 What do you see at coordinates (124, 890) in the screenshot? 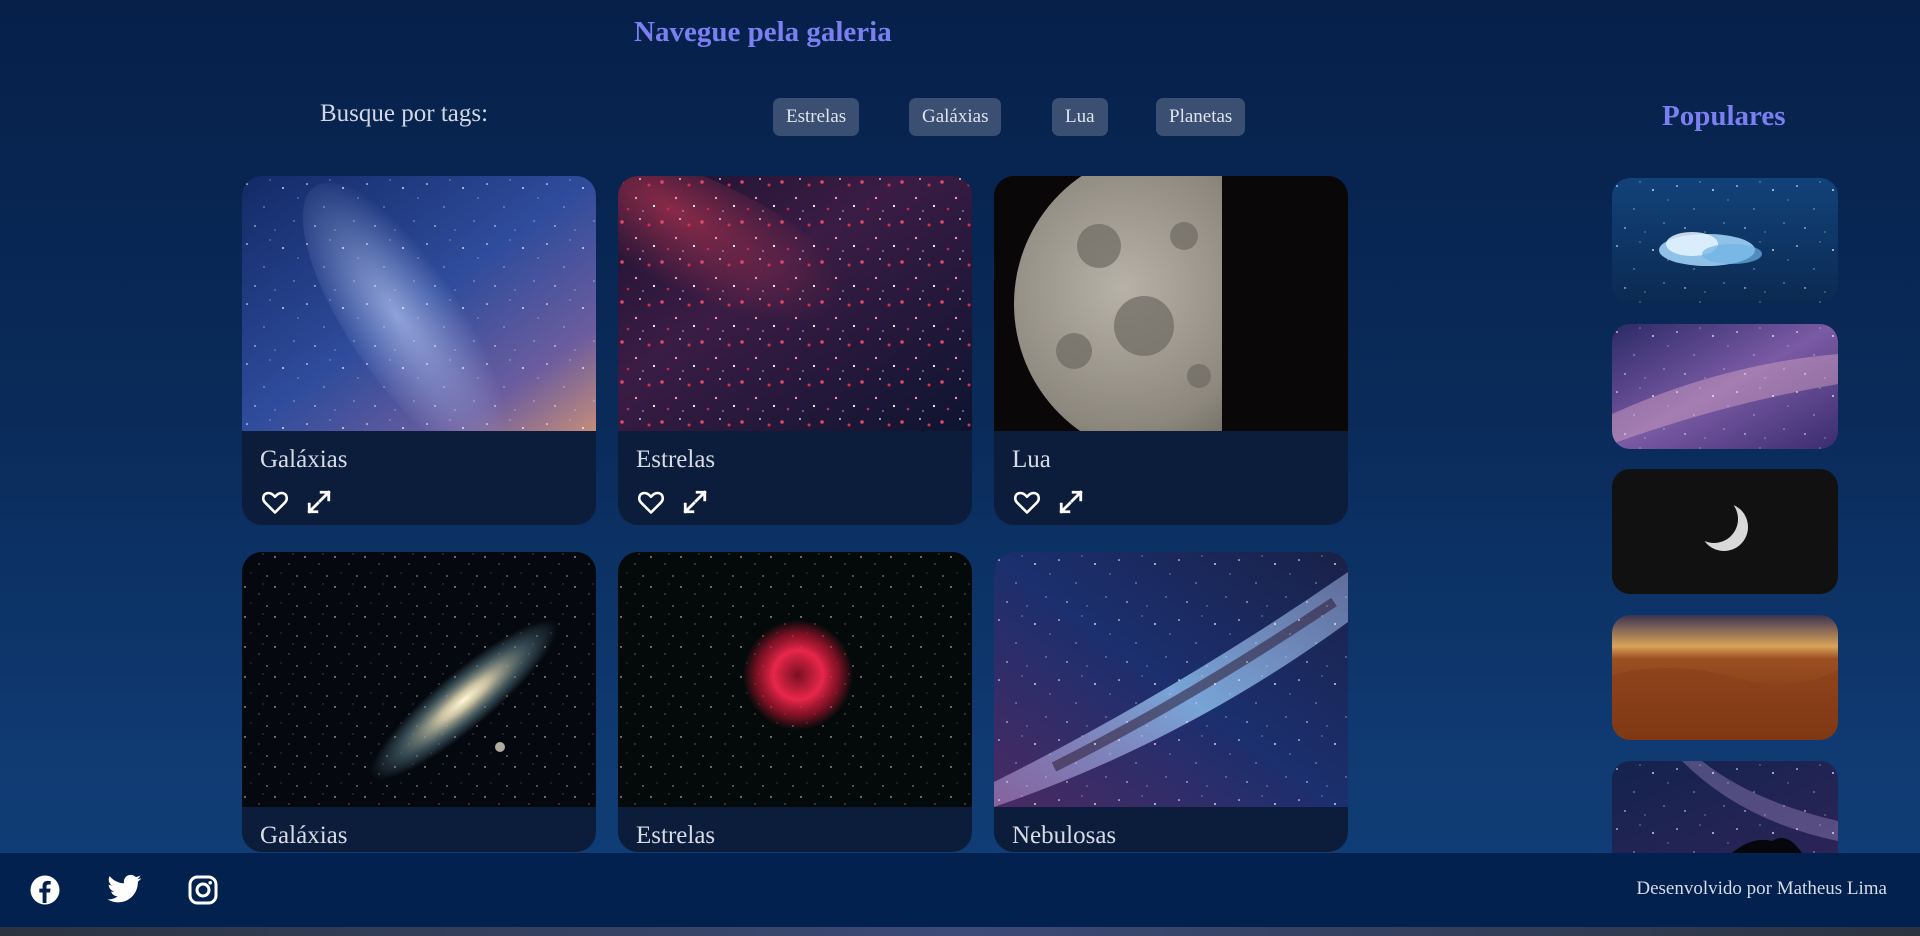
I see `twitter-icon` at bounding box center [124, 890].